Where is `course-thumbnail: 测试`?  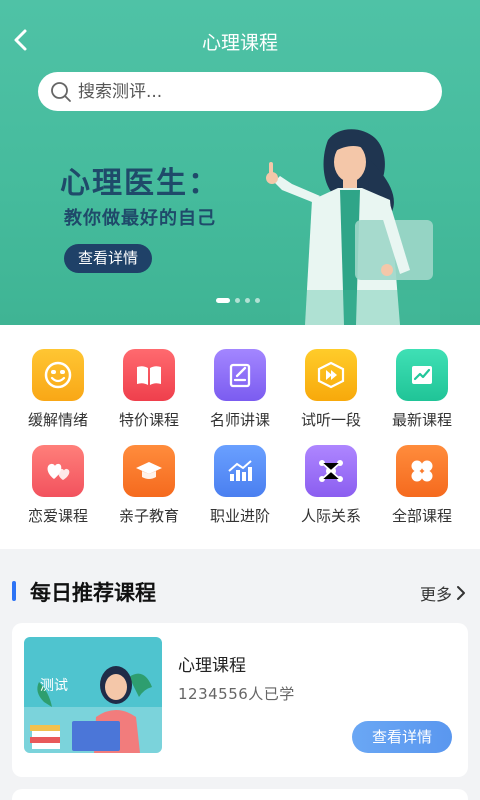
course-thumbnail: 测试 is located at coordinates (93, 695).